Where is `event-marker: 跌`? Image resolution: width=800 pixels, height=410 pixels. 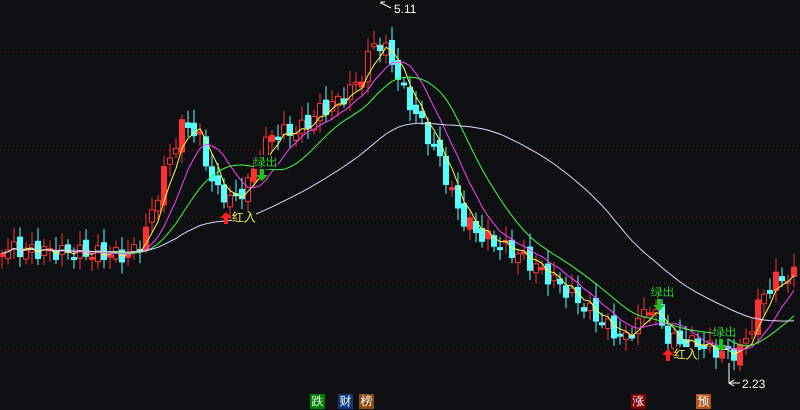 event-marker: 跌 is located at coordinates (317, 401).